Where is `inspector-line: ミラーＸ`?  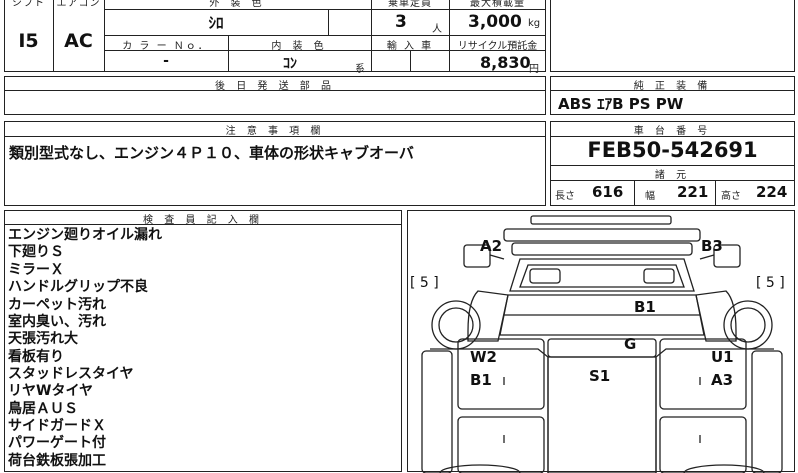 inspector-line: ミラーＸ is located at coordinates (36, 270).